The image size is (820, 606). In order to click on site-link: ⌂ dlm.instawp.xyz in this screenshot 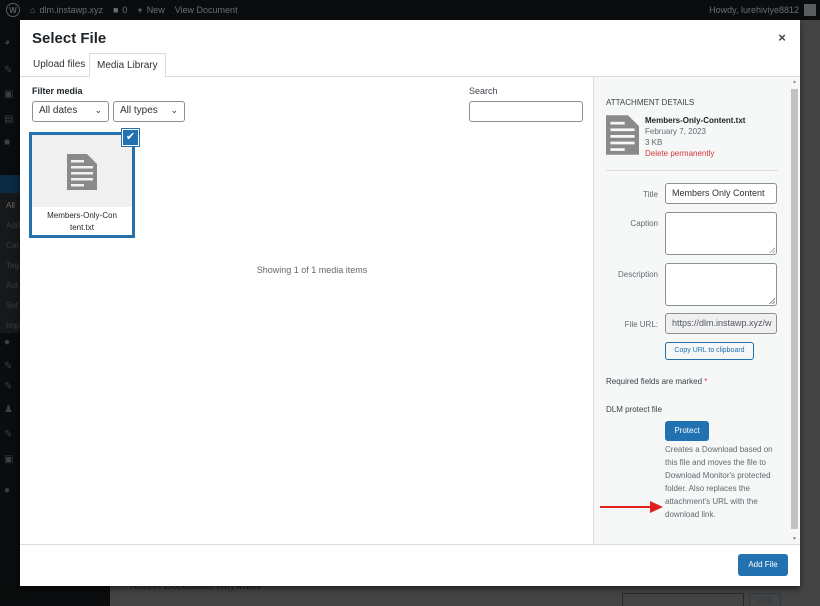, I will do `click(66, 10)`.